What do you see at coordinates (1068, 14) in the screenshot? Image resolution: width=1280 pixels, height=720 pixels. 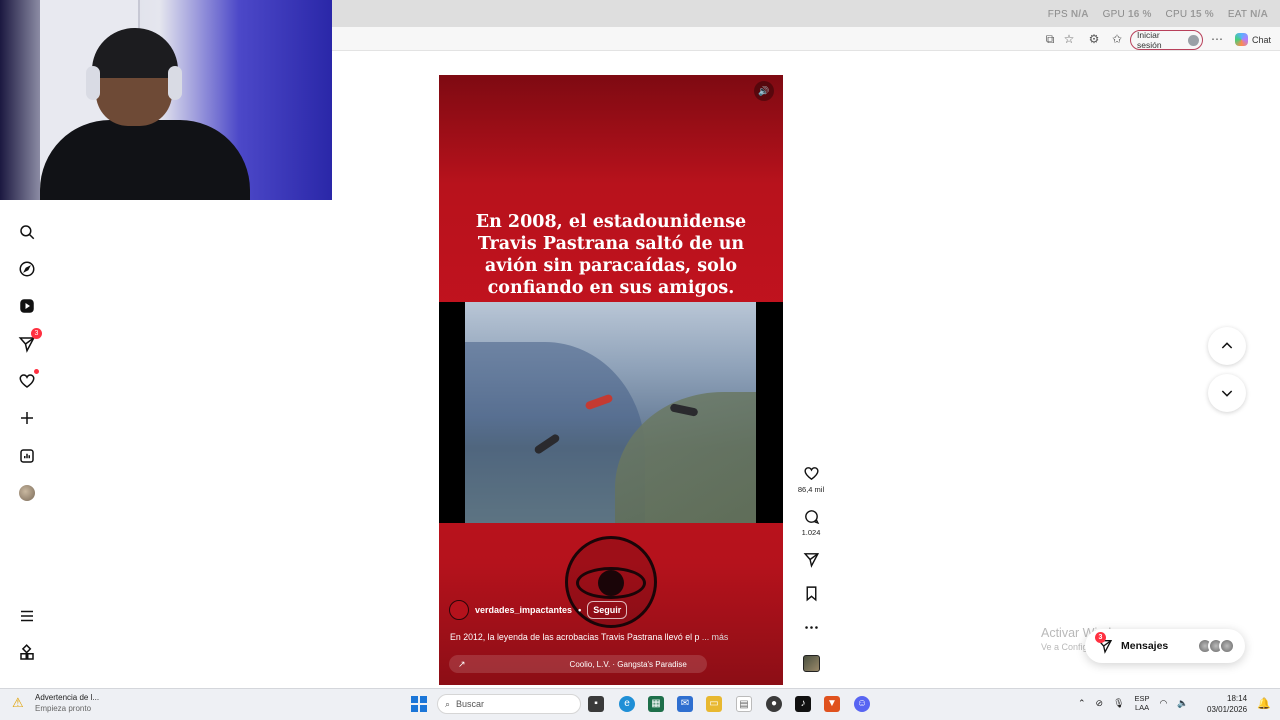 I see `fps-stat: FPS N/A` at bounding box center [1068, 14].